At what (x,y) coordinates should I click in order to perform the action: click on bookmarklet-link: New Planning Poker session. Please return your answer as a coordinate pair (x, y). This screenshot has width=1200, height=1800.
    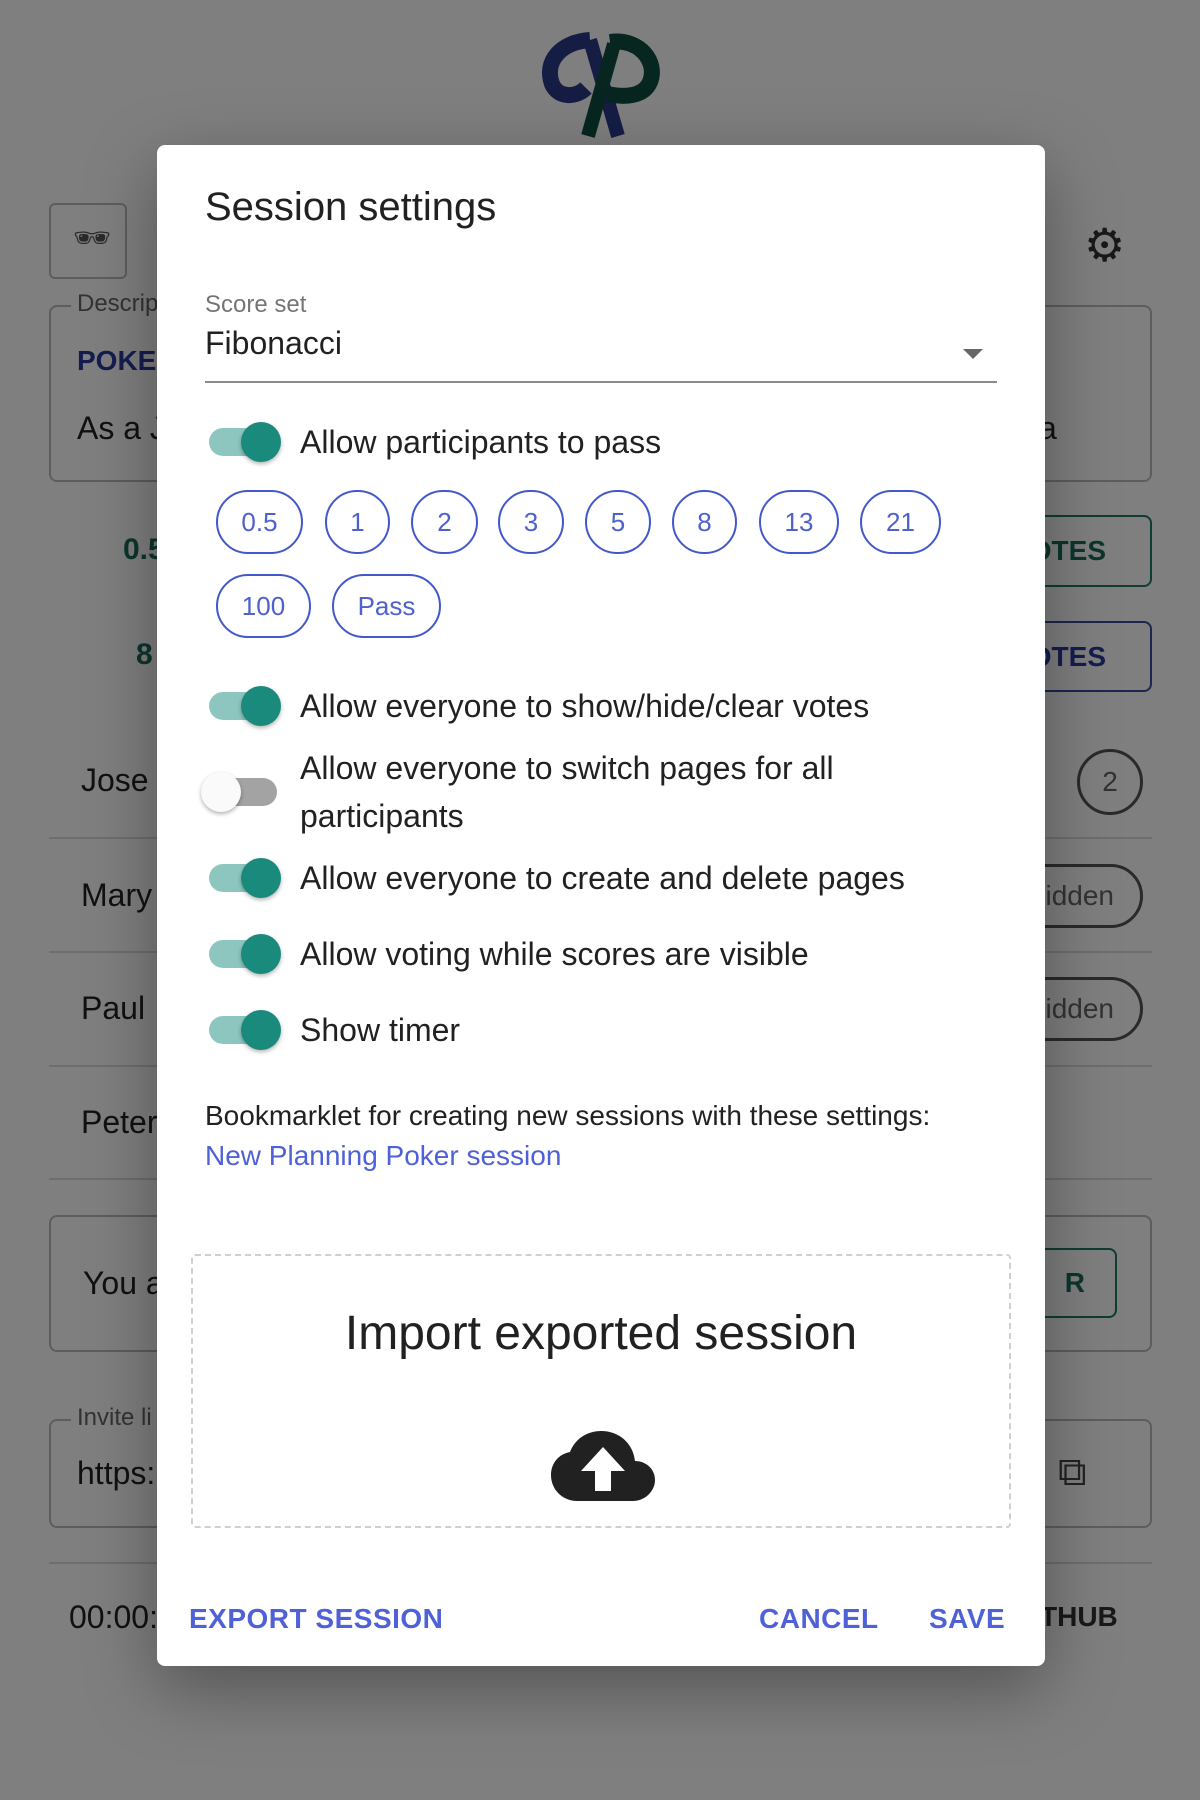
    Looking at the image, I should click on (383, 1156).